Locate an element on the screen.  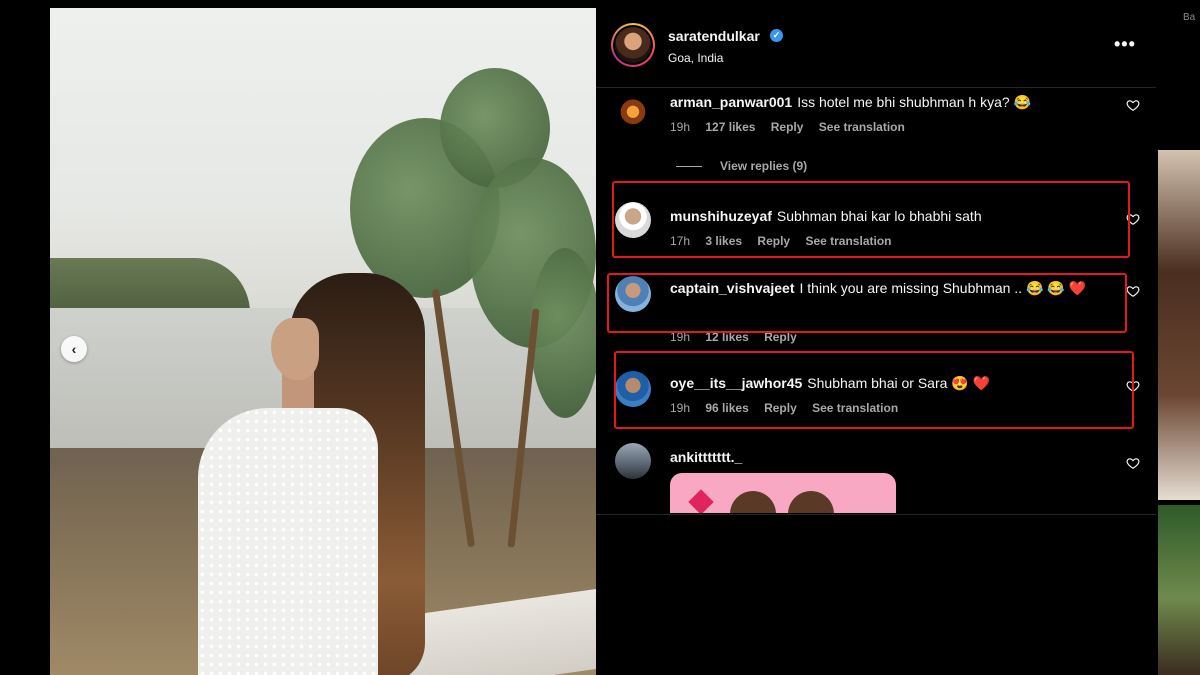
comment-username: captain_vishvajeet is located at coordinates (732, 288).